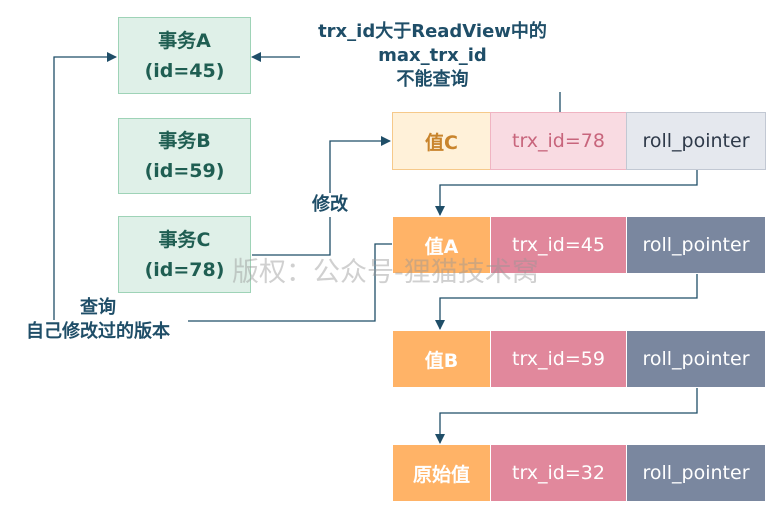  I want to click on watermark-text: 版权：公众号-狸猫技术窝, so click(385, 272).